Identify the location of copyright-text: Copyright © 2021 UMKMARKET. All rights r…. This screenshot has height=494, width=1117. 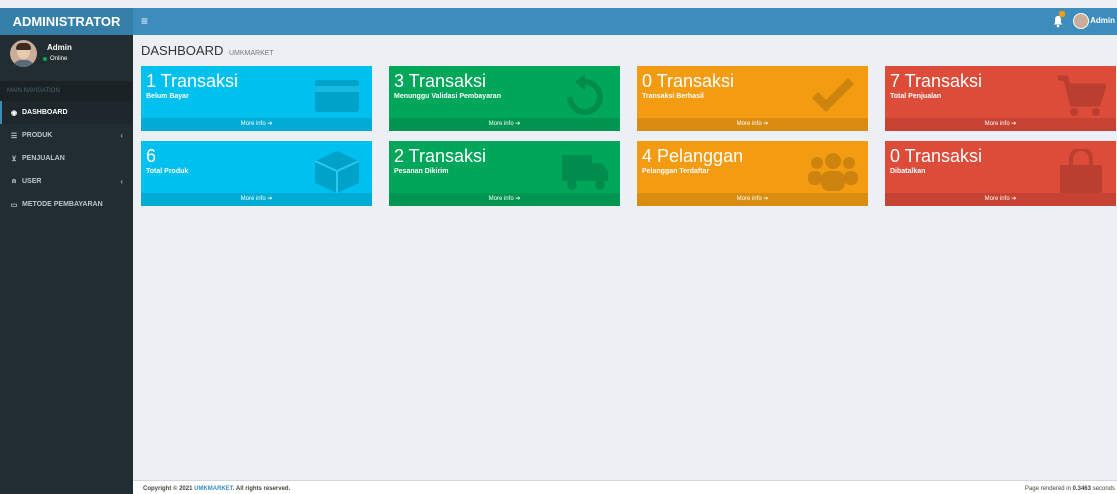
(217, 489).